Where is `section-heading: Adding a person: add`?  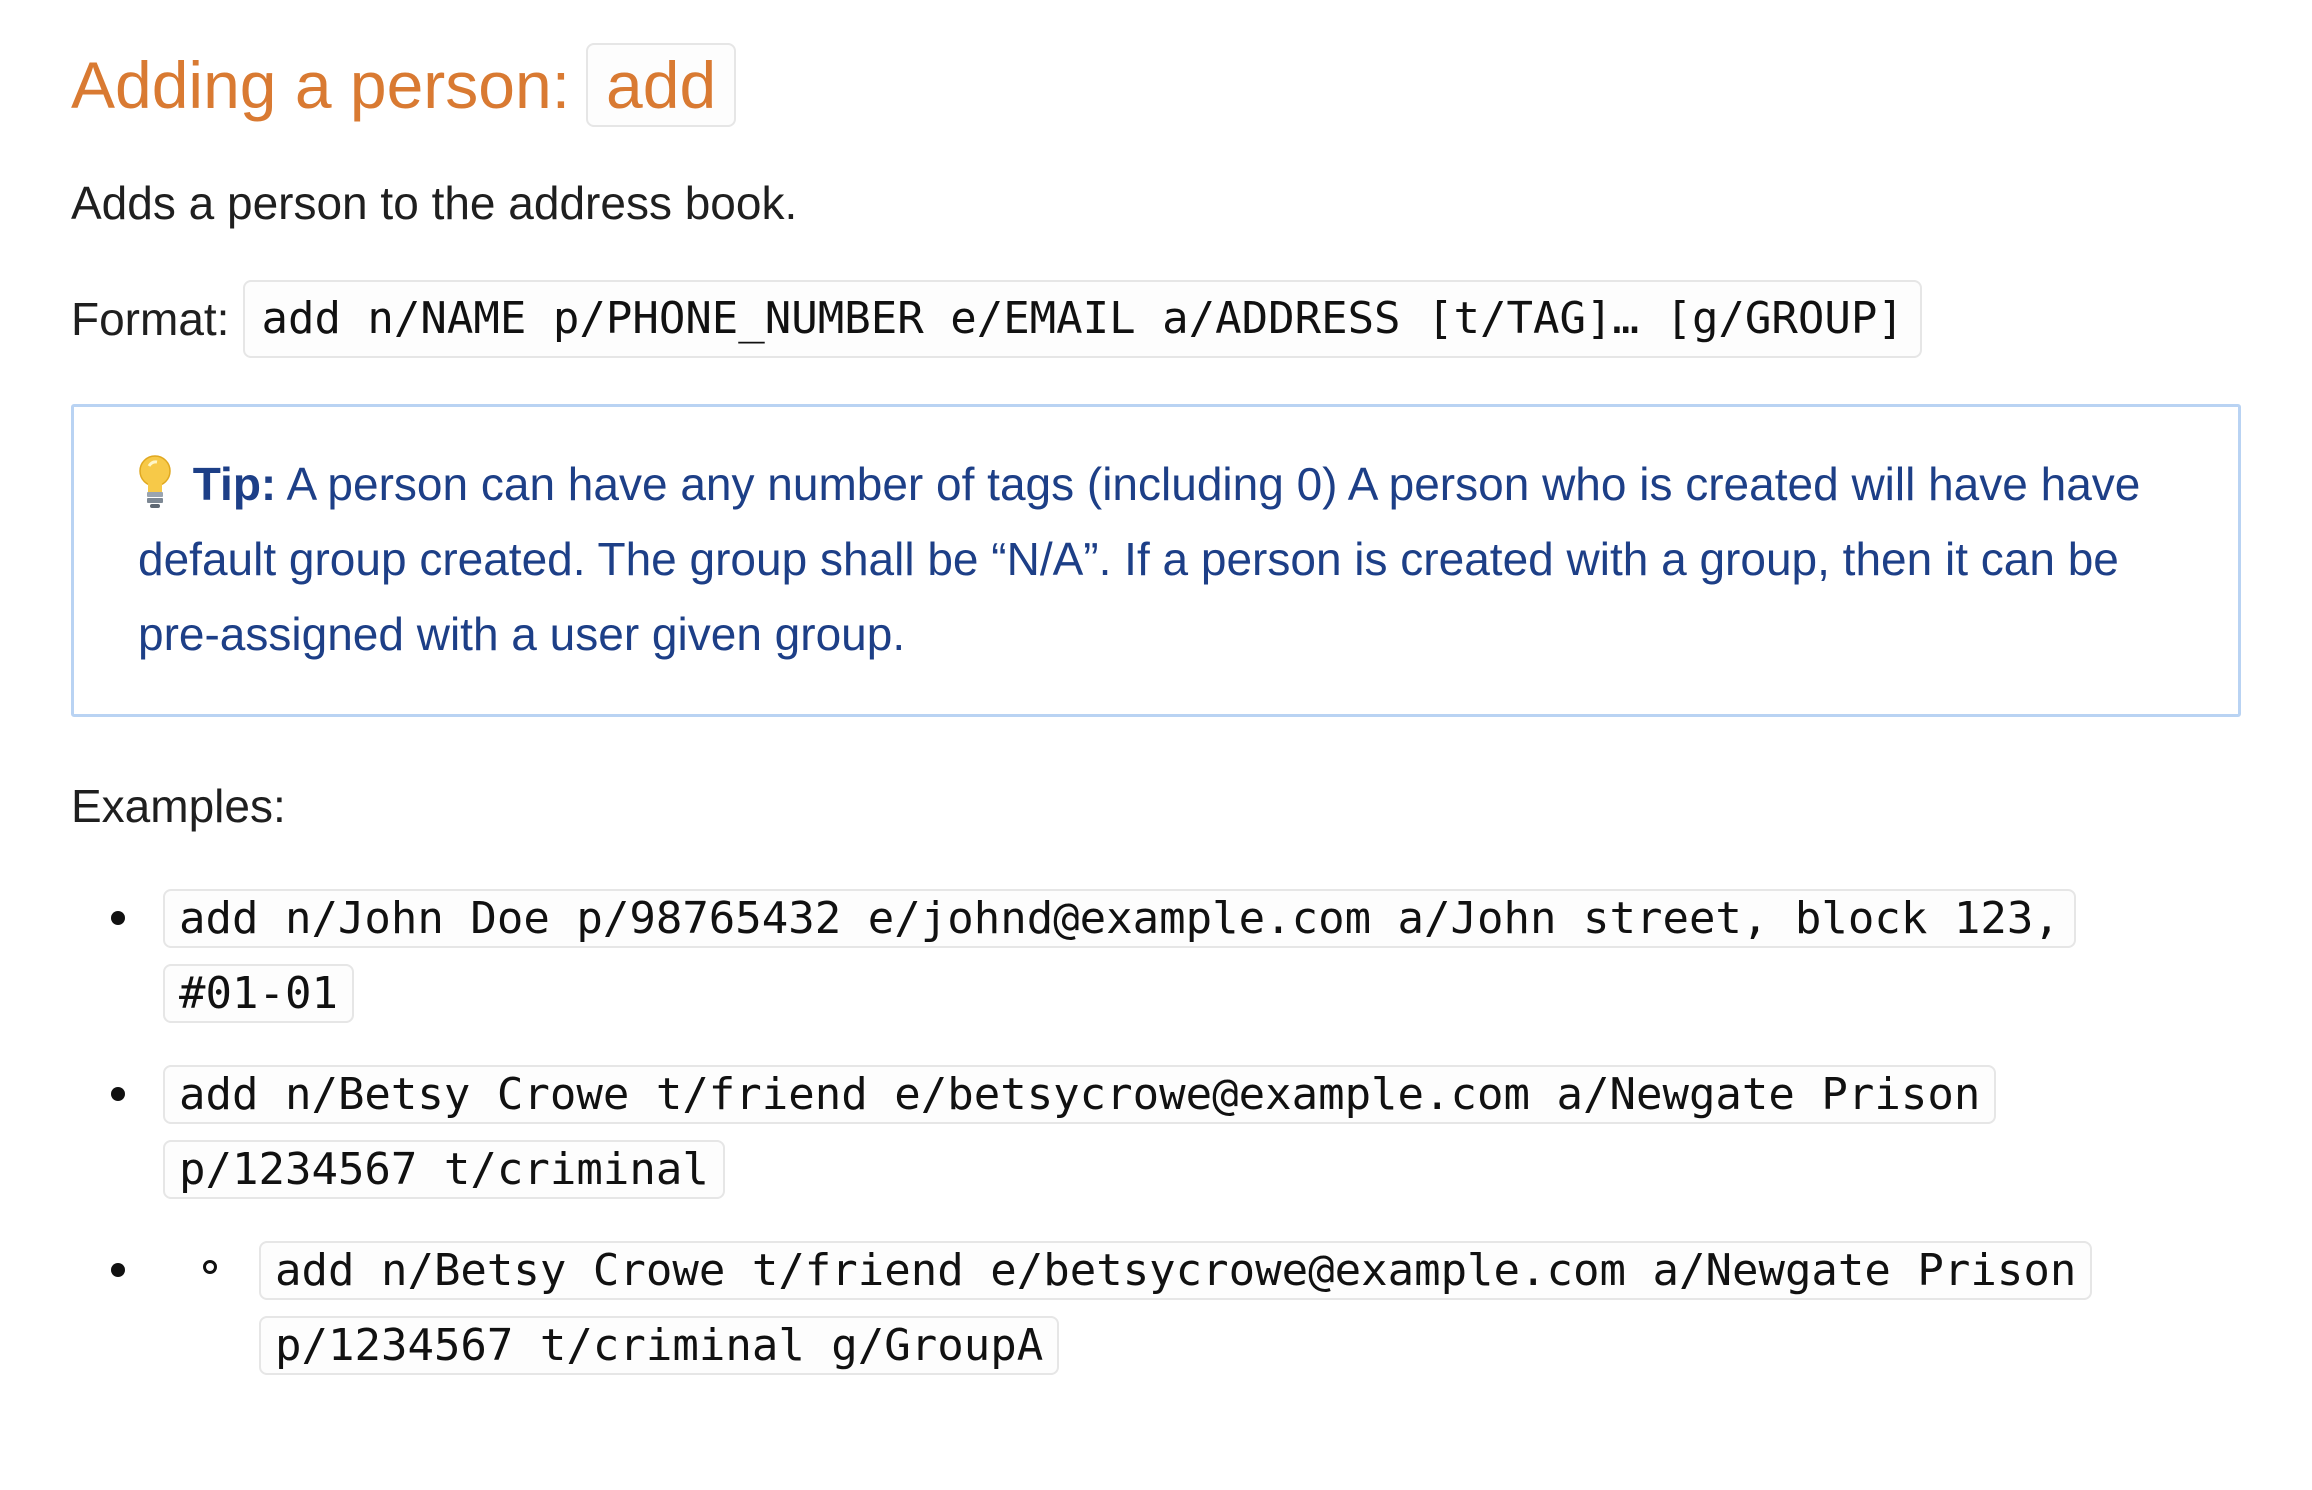
section-heading: Adding a person: add is located at coordinates (1161, 85).